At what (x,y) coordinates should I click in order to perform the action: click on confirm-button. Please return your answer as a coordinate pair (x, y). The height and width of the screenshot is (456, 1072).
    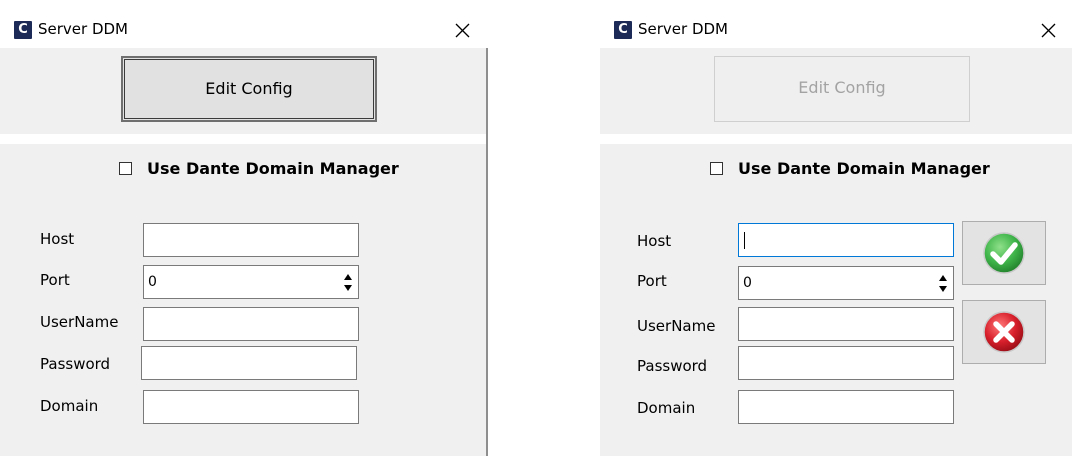
    Looking at the image, I should click on (1004, 253).